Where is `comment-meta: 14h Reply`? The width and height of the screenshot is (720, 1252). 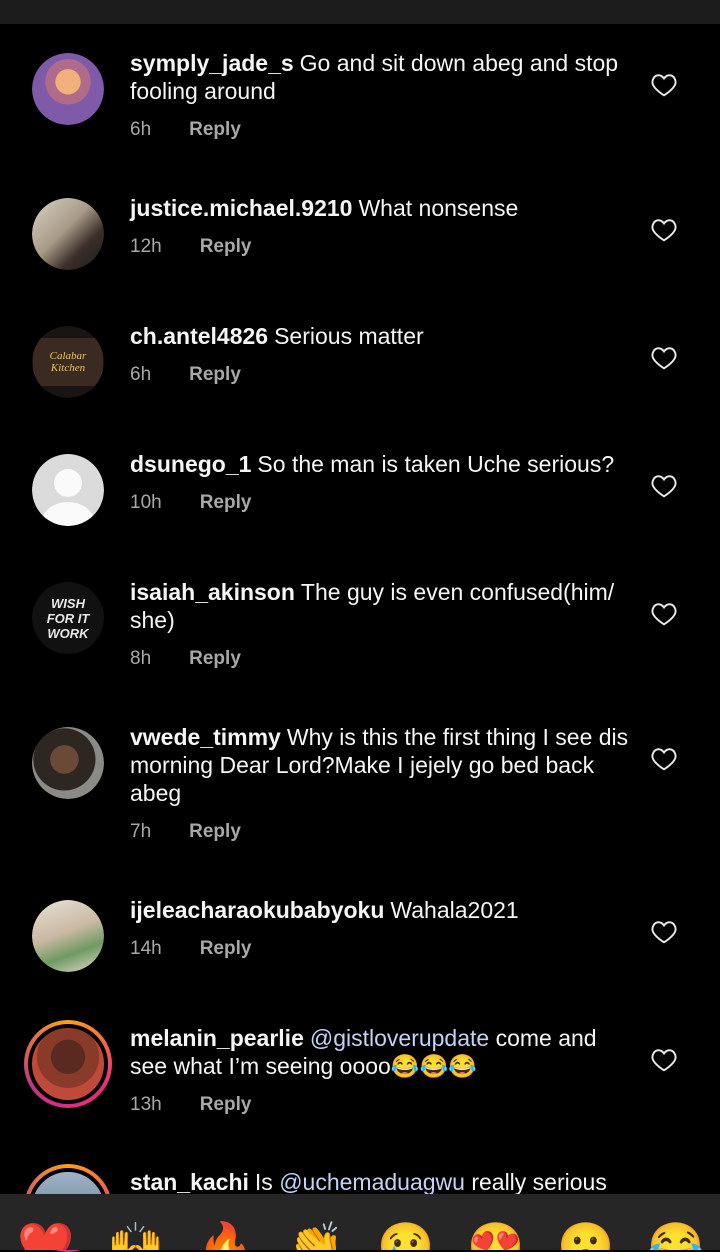
comment-meta: 14h Reply is located at coordinates (190, 949).